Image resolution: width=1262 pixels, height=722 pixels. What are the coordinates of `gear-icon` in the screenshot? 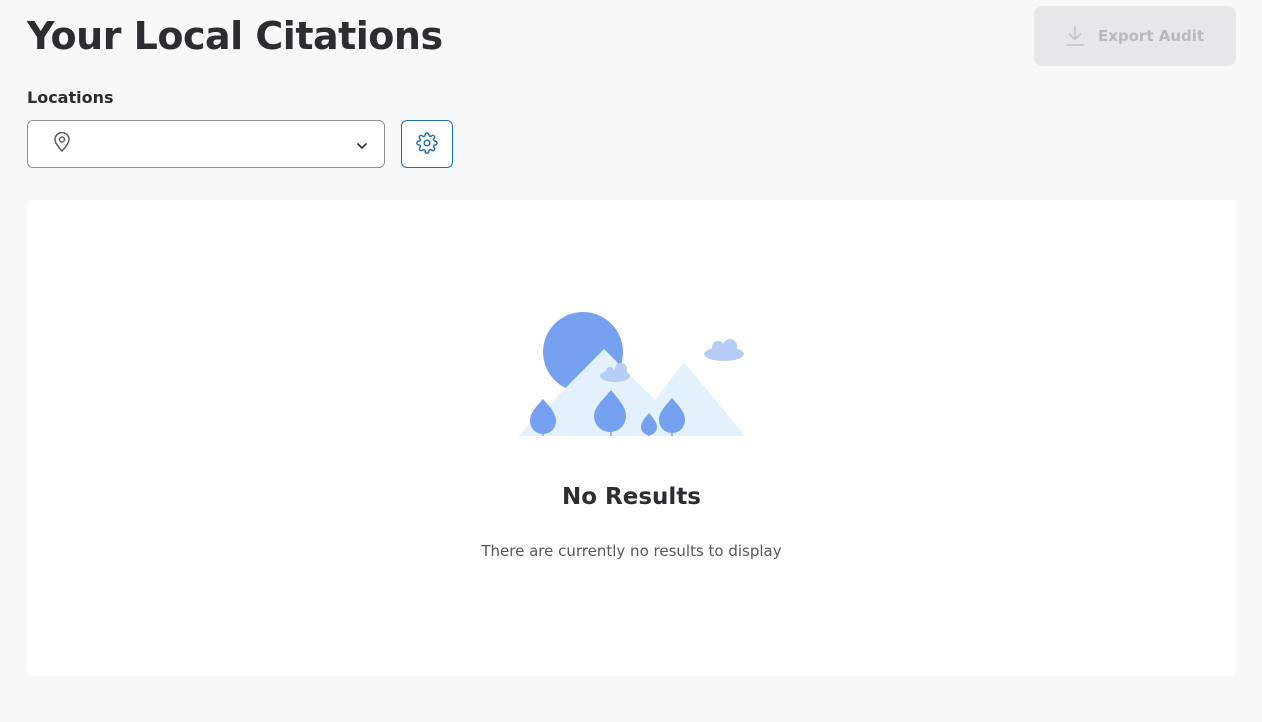 It's located at (427, 144).